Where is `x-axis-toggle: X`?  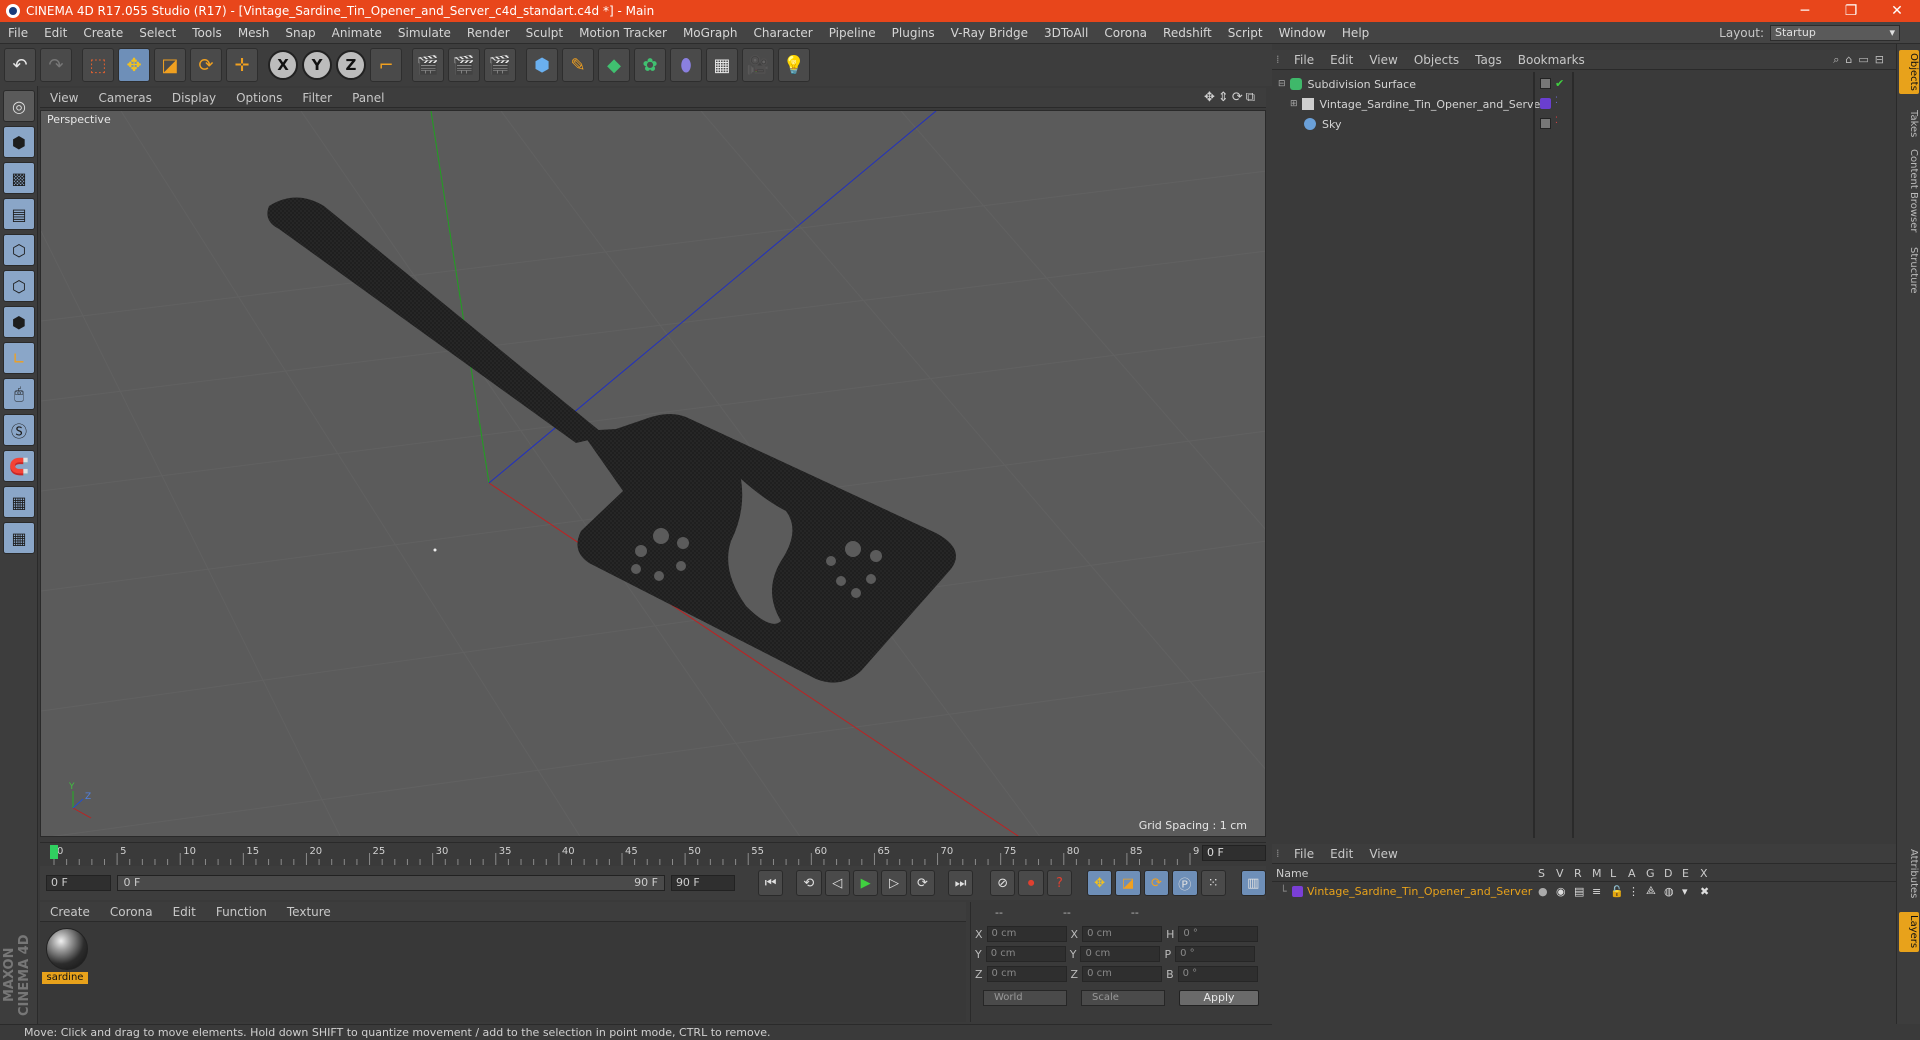 x-axis-toggle: X is located at coordinates (283, 65).